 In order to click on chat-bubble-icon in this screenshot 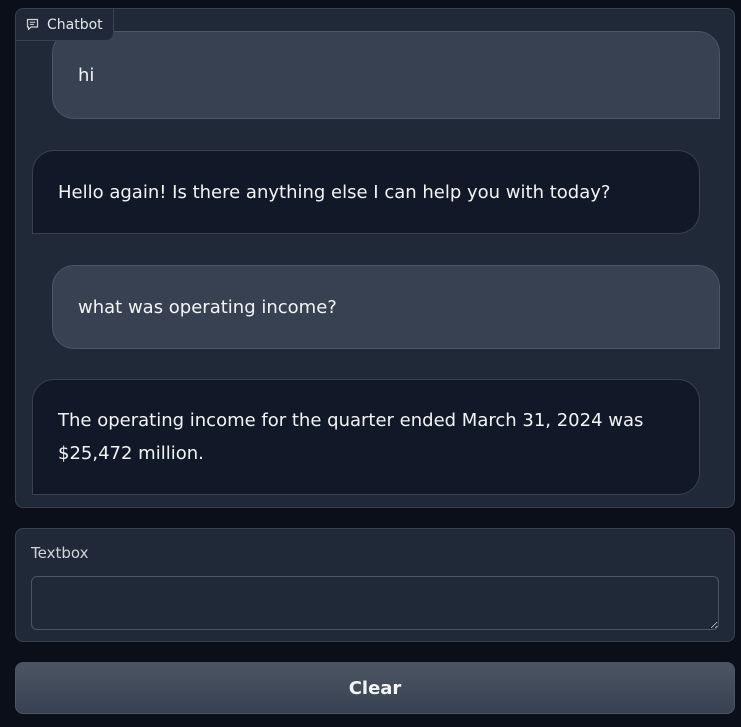, I will do `click(32, 24)`.